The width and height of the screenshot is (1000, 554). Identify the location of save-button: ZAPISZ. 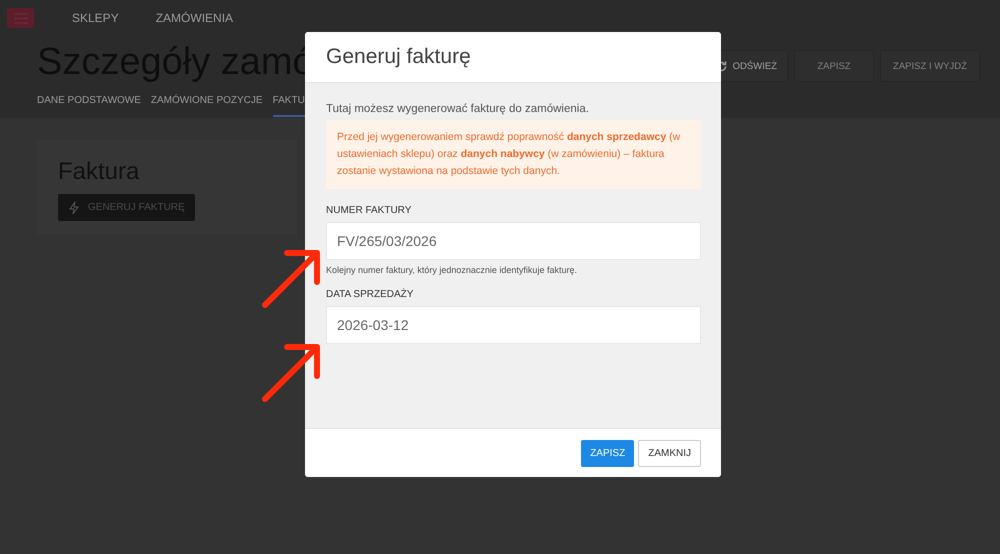
(607, 453).